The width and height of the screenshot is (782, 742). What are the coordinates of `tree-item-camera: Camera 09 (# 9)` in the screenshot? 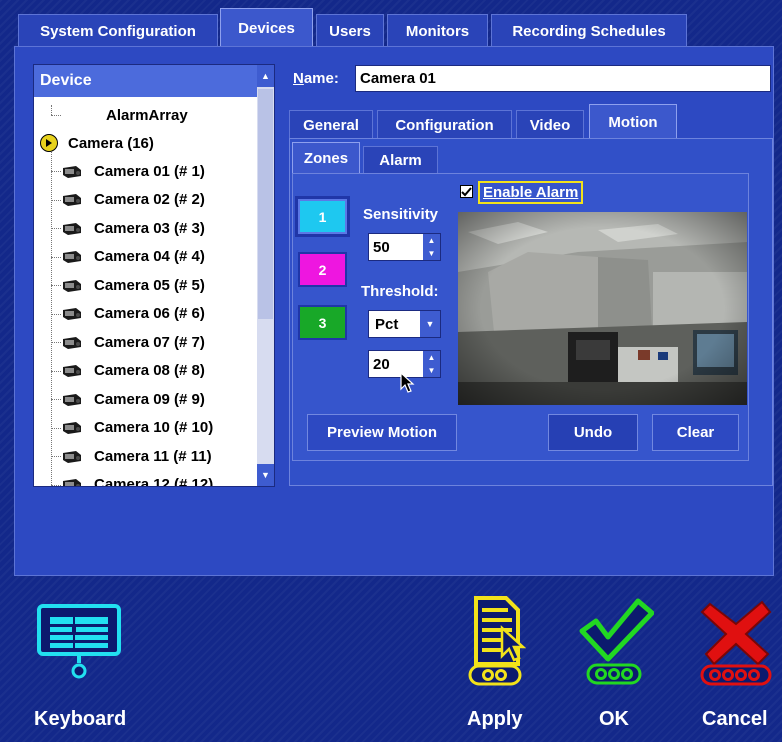 It's located at (162, 399).